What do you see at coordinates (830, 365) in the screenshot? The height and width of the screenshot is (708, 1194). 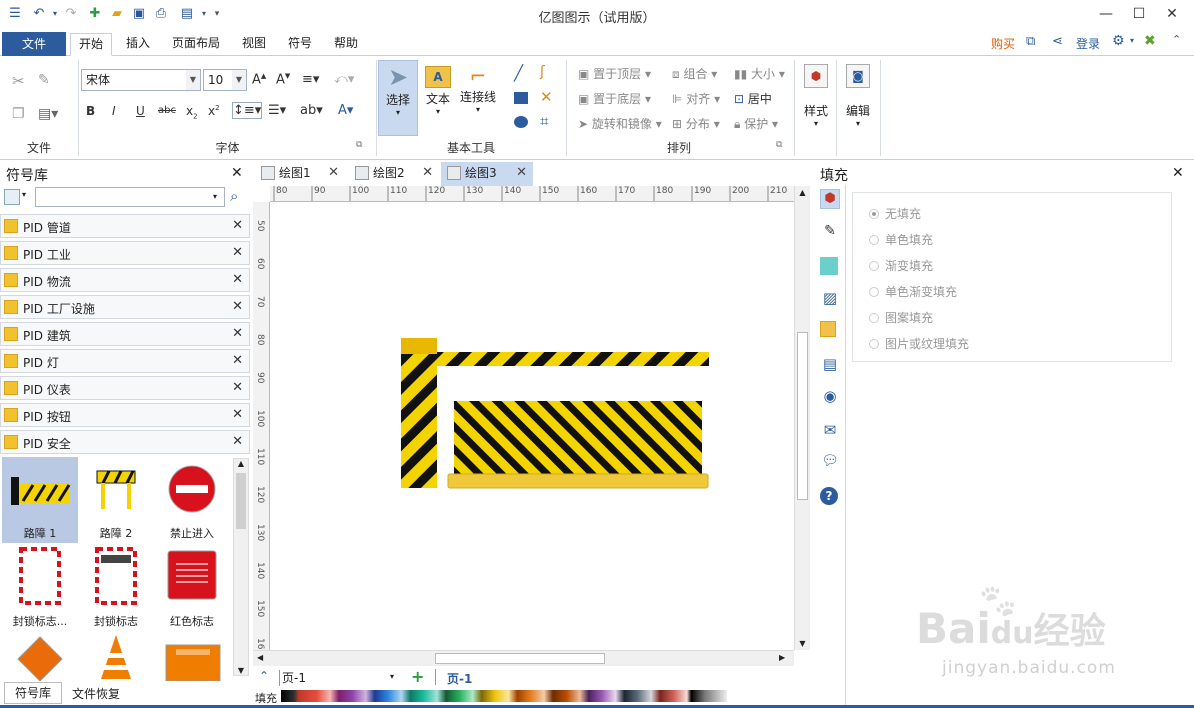 I see `page-properties-icon: ▤` at bounding box center [830, 365].